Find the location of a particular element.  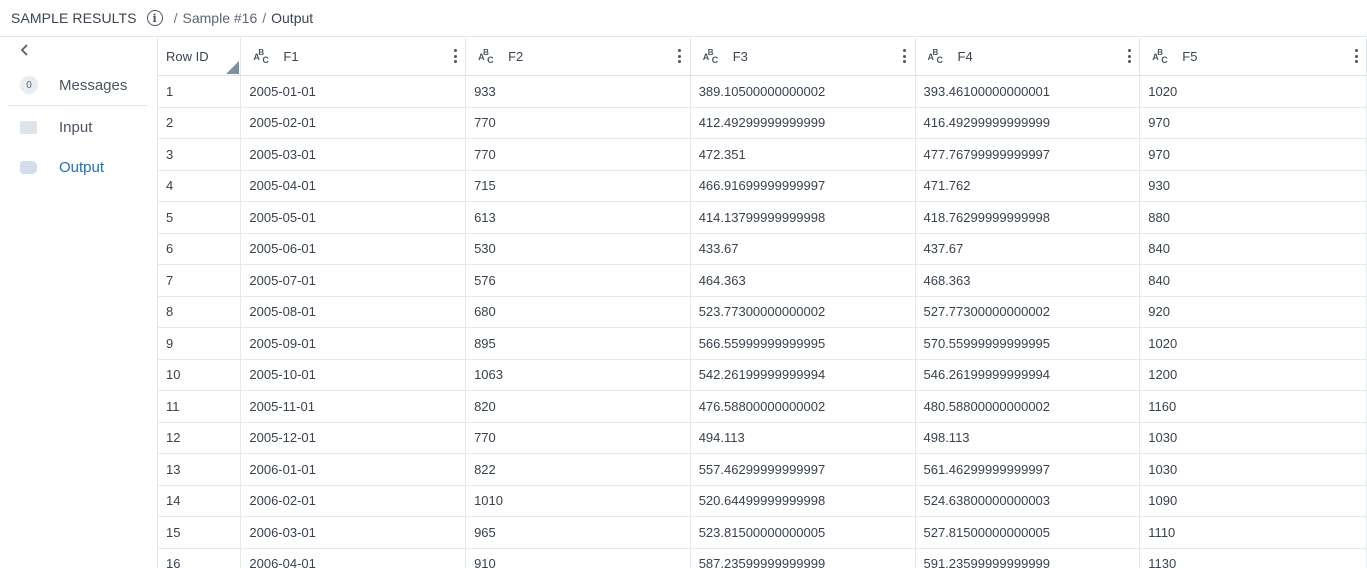

sort-corner-icon is located at coordinates (233, 67).